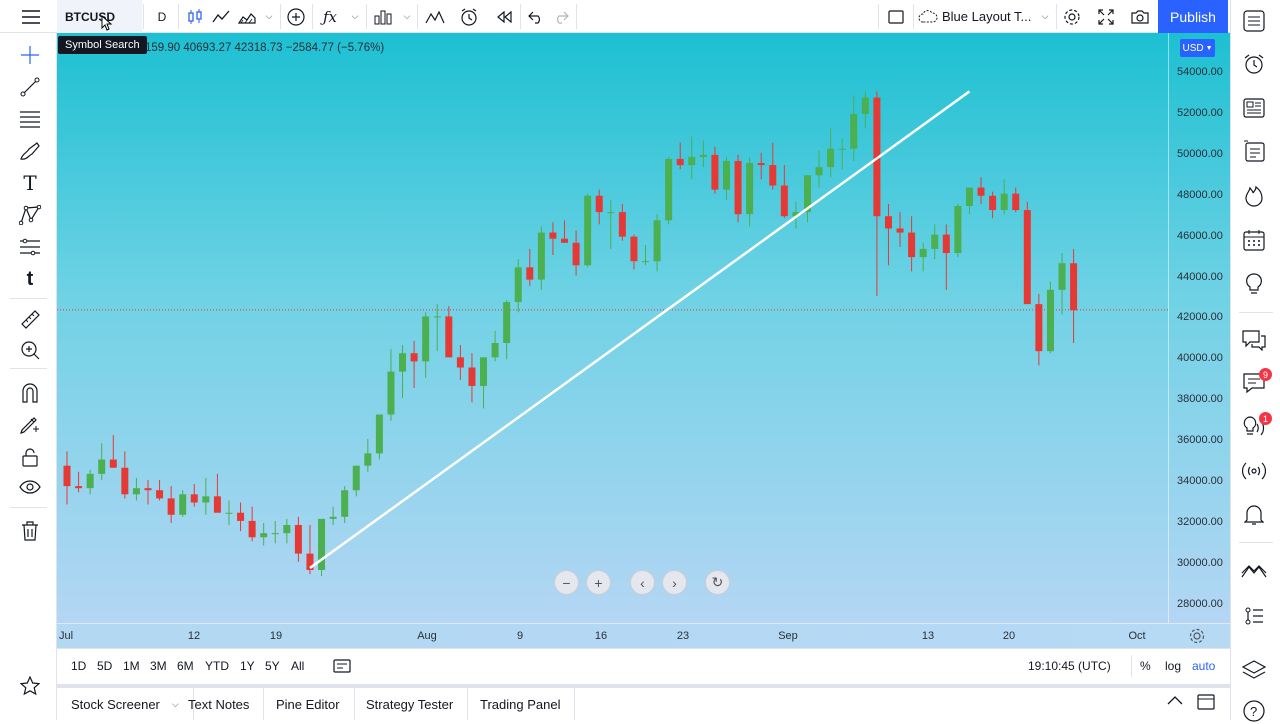  What do you see at coordinates (642, 582) in the screenshot?
I see `scroll-left-button: ‹` at bounding box center [642, 582].